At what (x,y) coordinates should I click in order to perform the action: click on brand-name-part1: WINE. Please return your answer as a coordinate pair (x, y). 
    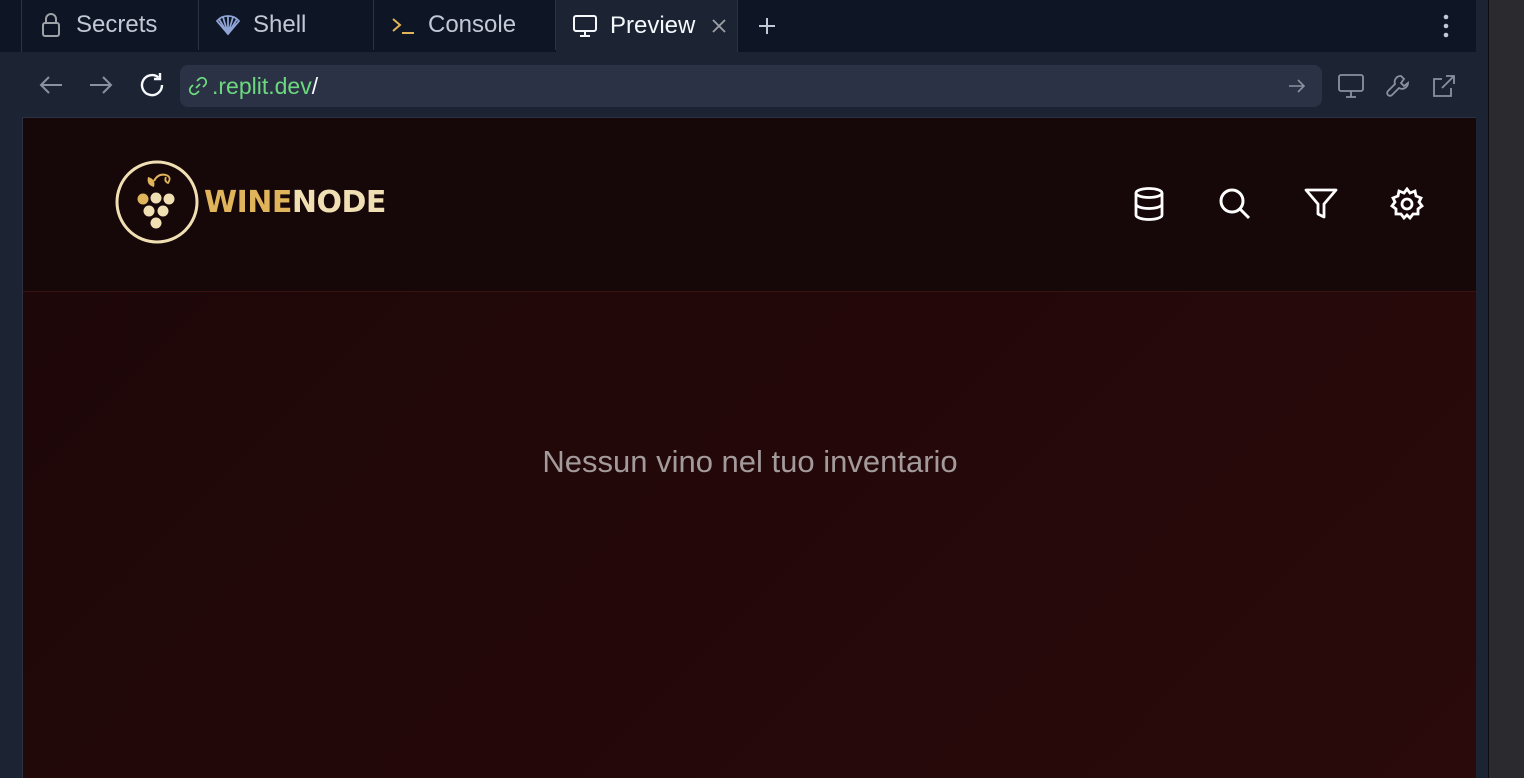
    Looking at the image, I should click on (248, 202).